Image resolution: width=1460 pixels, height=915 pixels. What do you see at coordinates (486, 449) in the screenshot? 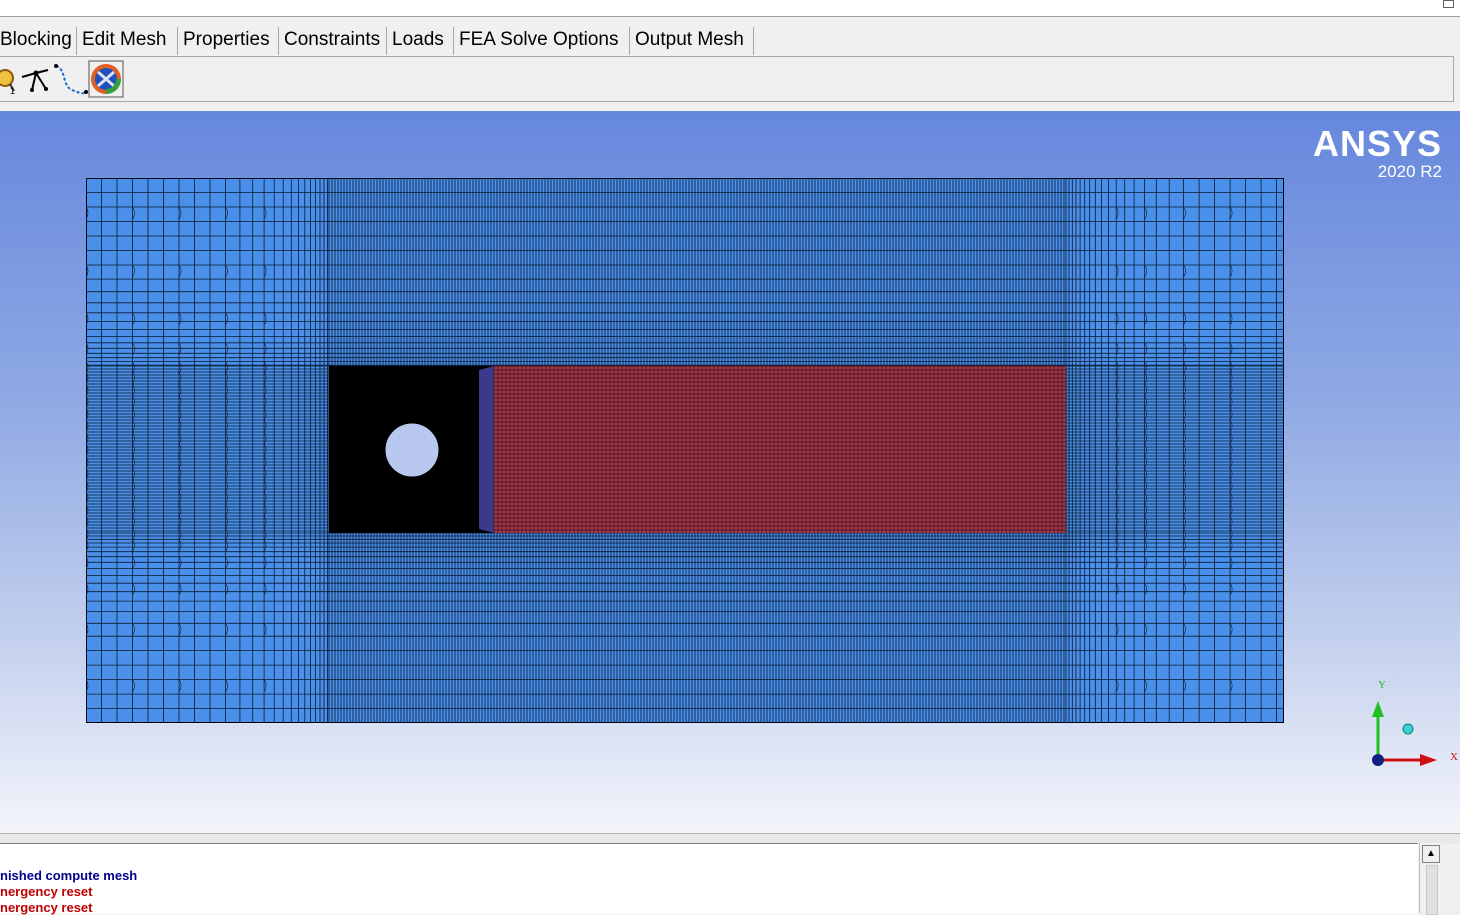
I see `transition-zone` at bounding box center [486, 449].